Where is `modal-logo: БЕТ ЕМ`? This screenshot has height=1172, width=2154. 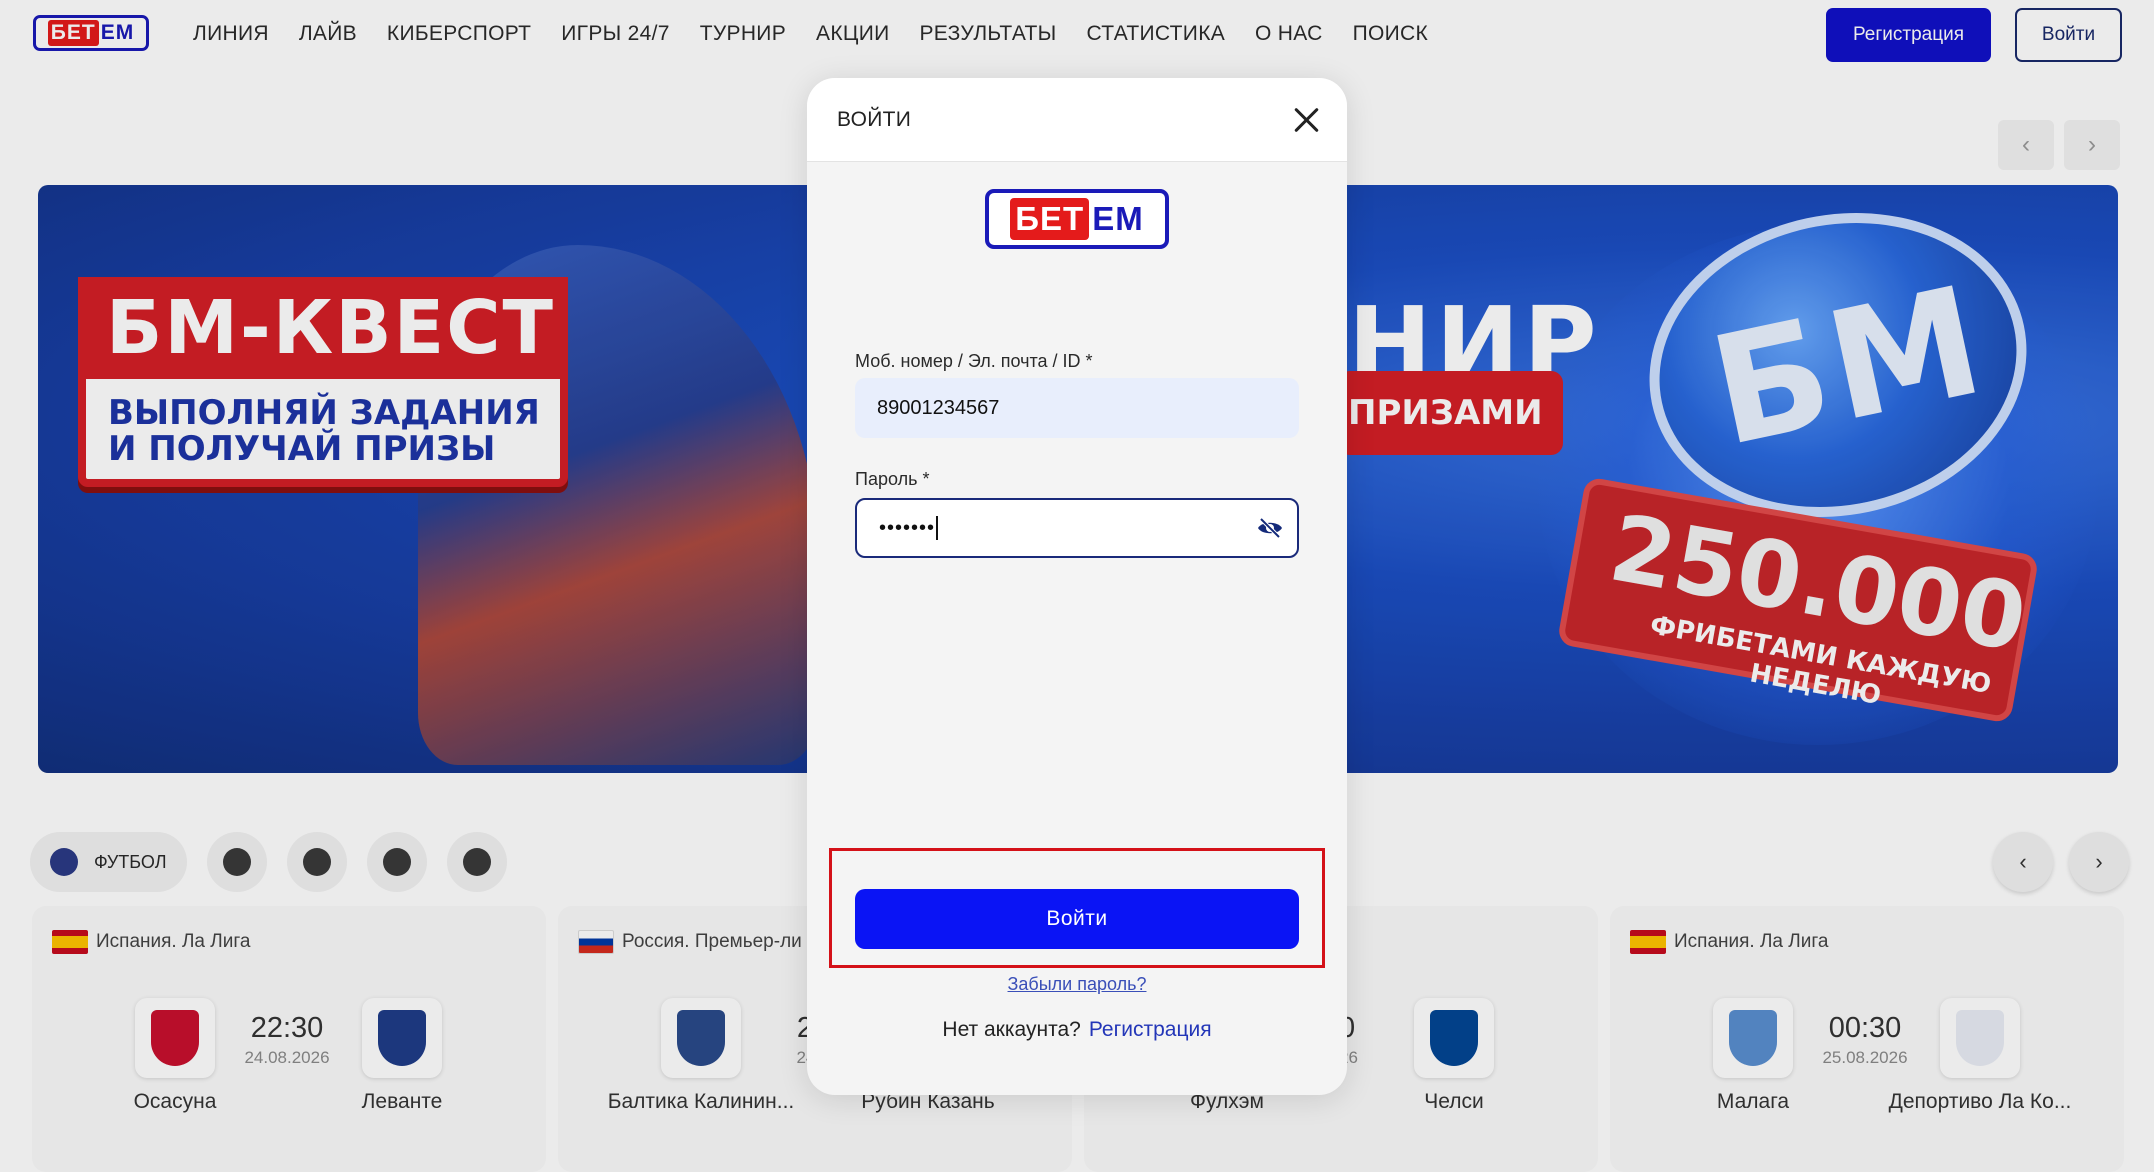
modal-logo: БЕТ ЕМ is located at coordinates (1077, 219).